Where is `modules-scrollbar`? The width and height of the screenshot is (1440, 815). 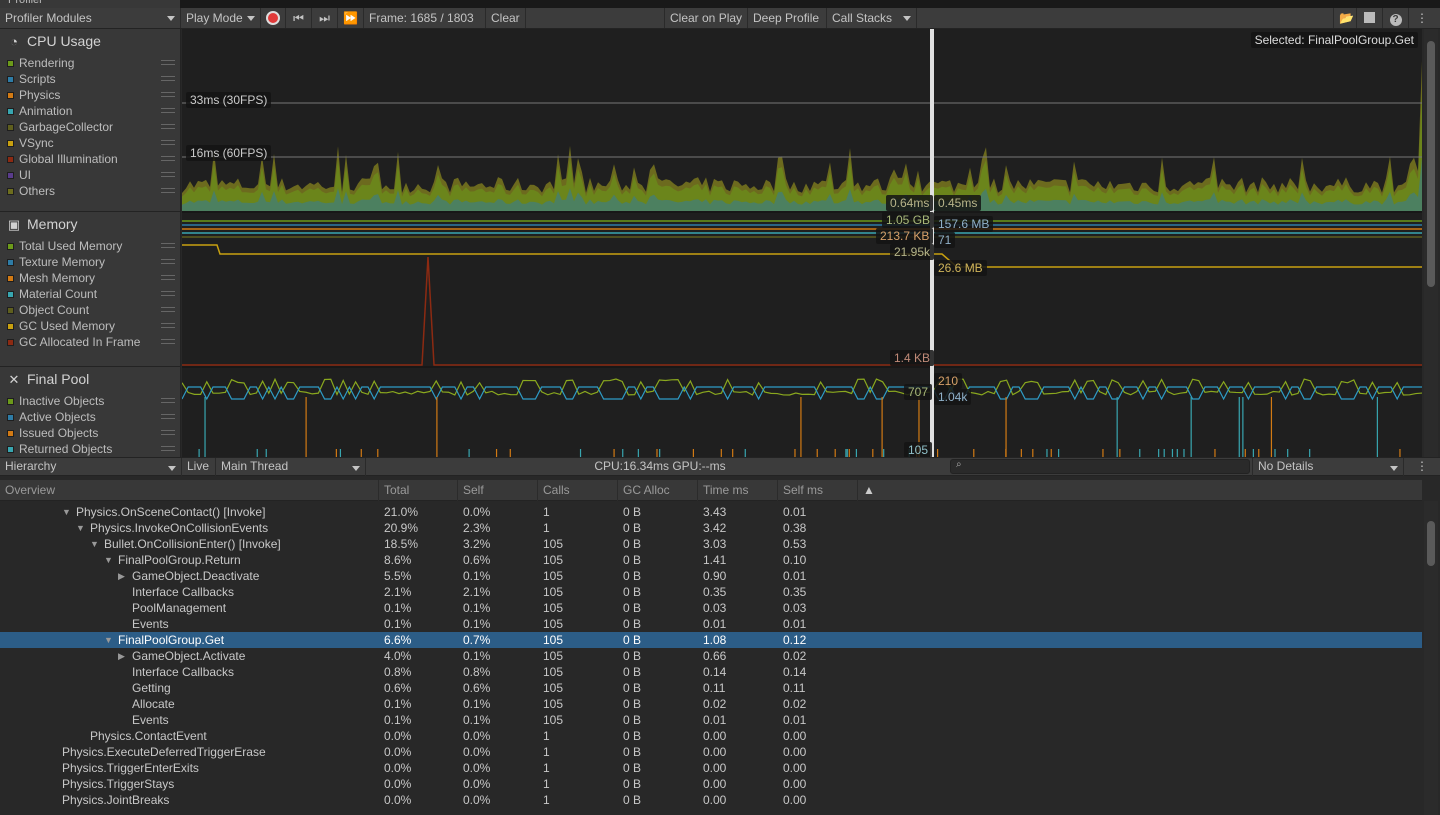 modules-scrollbar is located at coordinates (1431, 243).